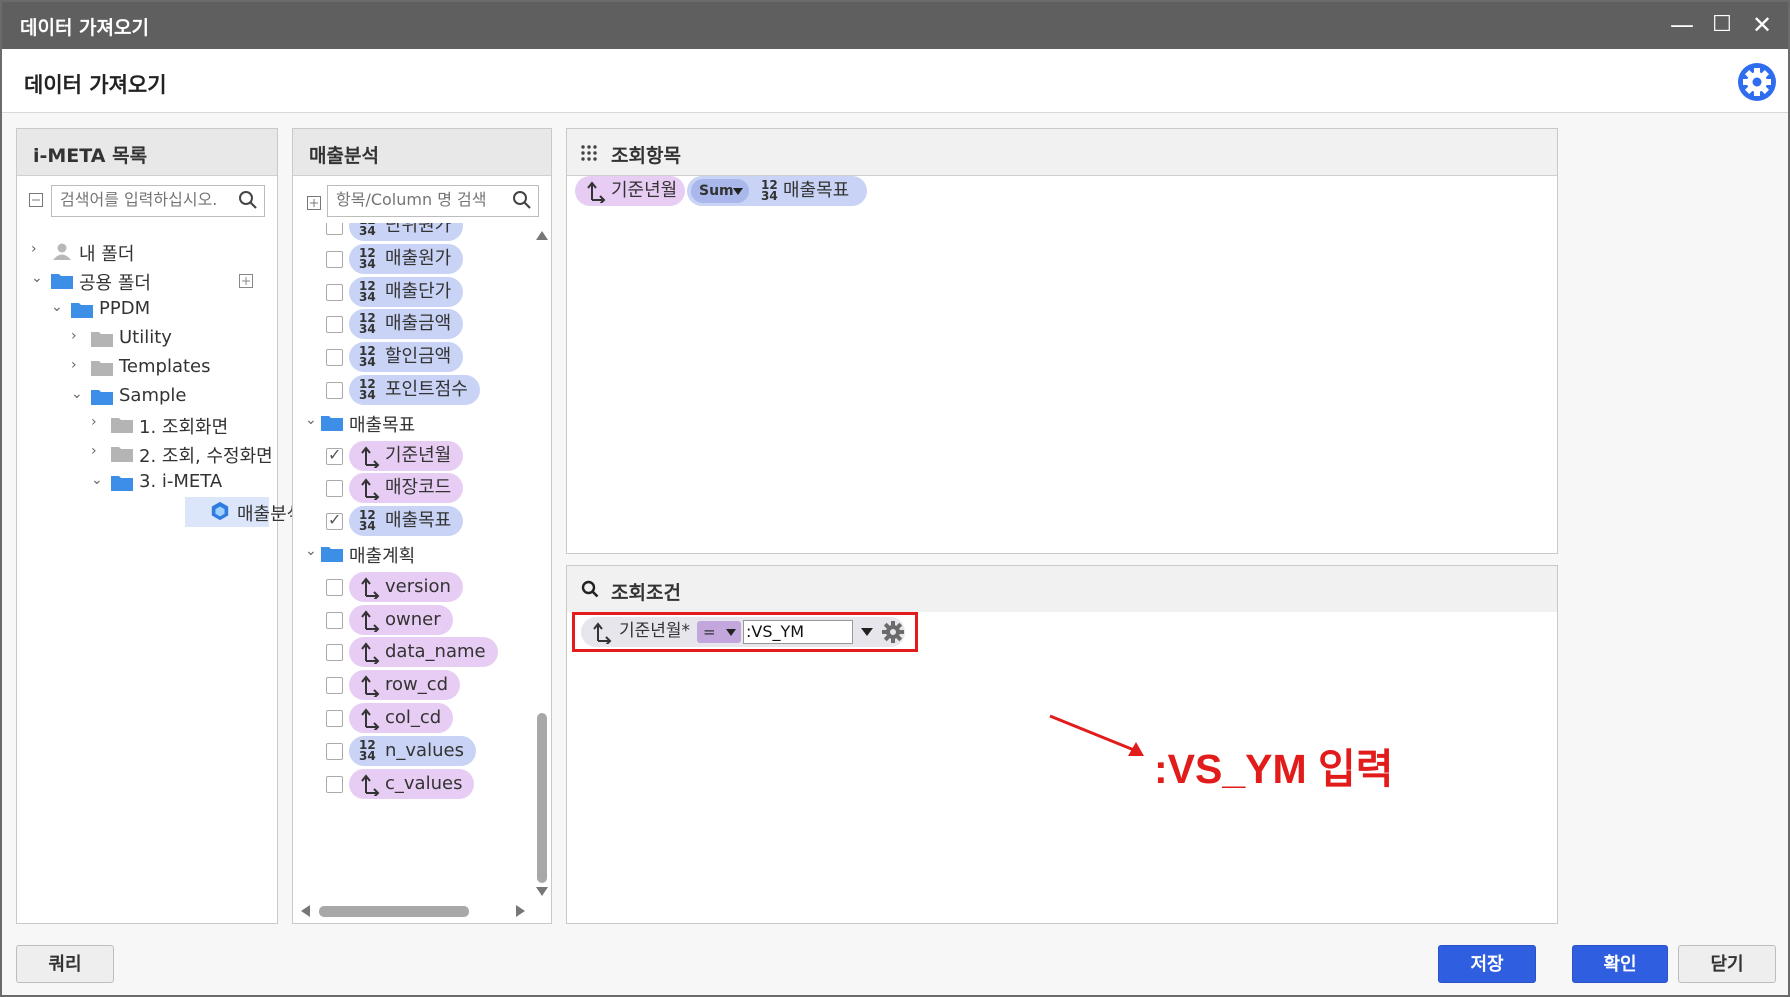 Image resolution: width=1790 pixels, height=997 pixels. What do you see at coordinates (306, 911) in the screenshot?
I see `scroll-left-icon` at bounding box center [306, 911].